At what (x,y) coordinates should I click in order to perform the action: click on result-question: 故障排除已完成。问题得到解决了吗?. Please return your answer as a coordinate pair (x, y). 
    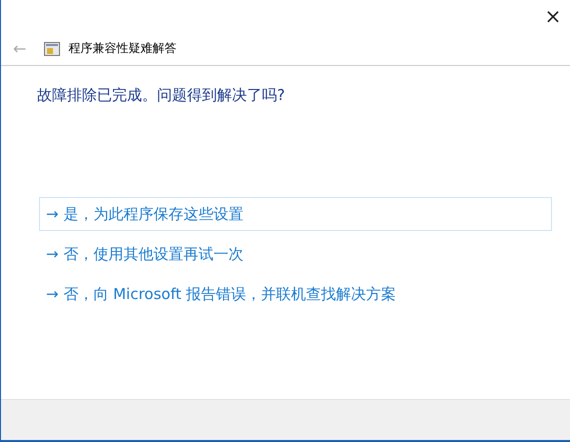
    Looking at the image, I should click on (161, 95).